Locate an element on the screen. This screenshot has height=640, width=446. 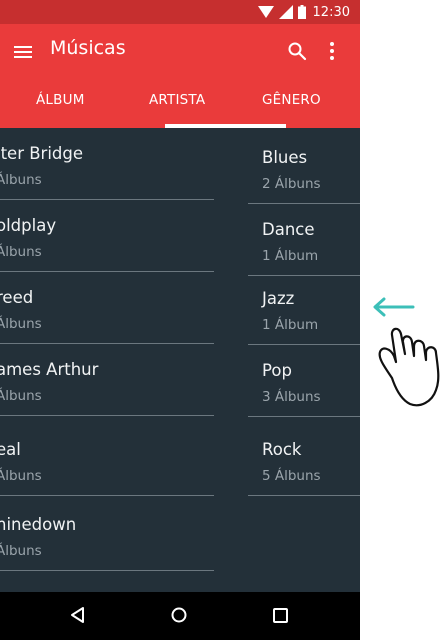
list-item: hinedown Álbuns is located at coordinates (107, 535).